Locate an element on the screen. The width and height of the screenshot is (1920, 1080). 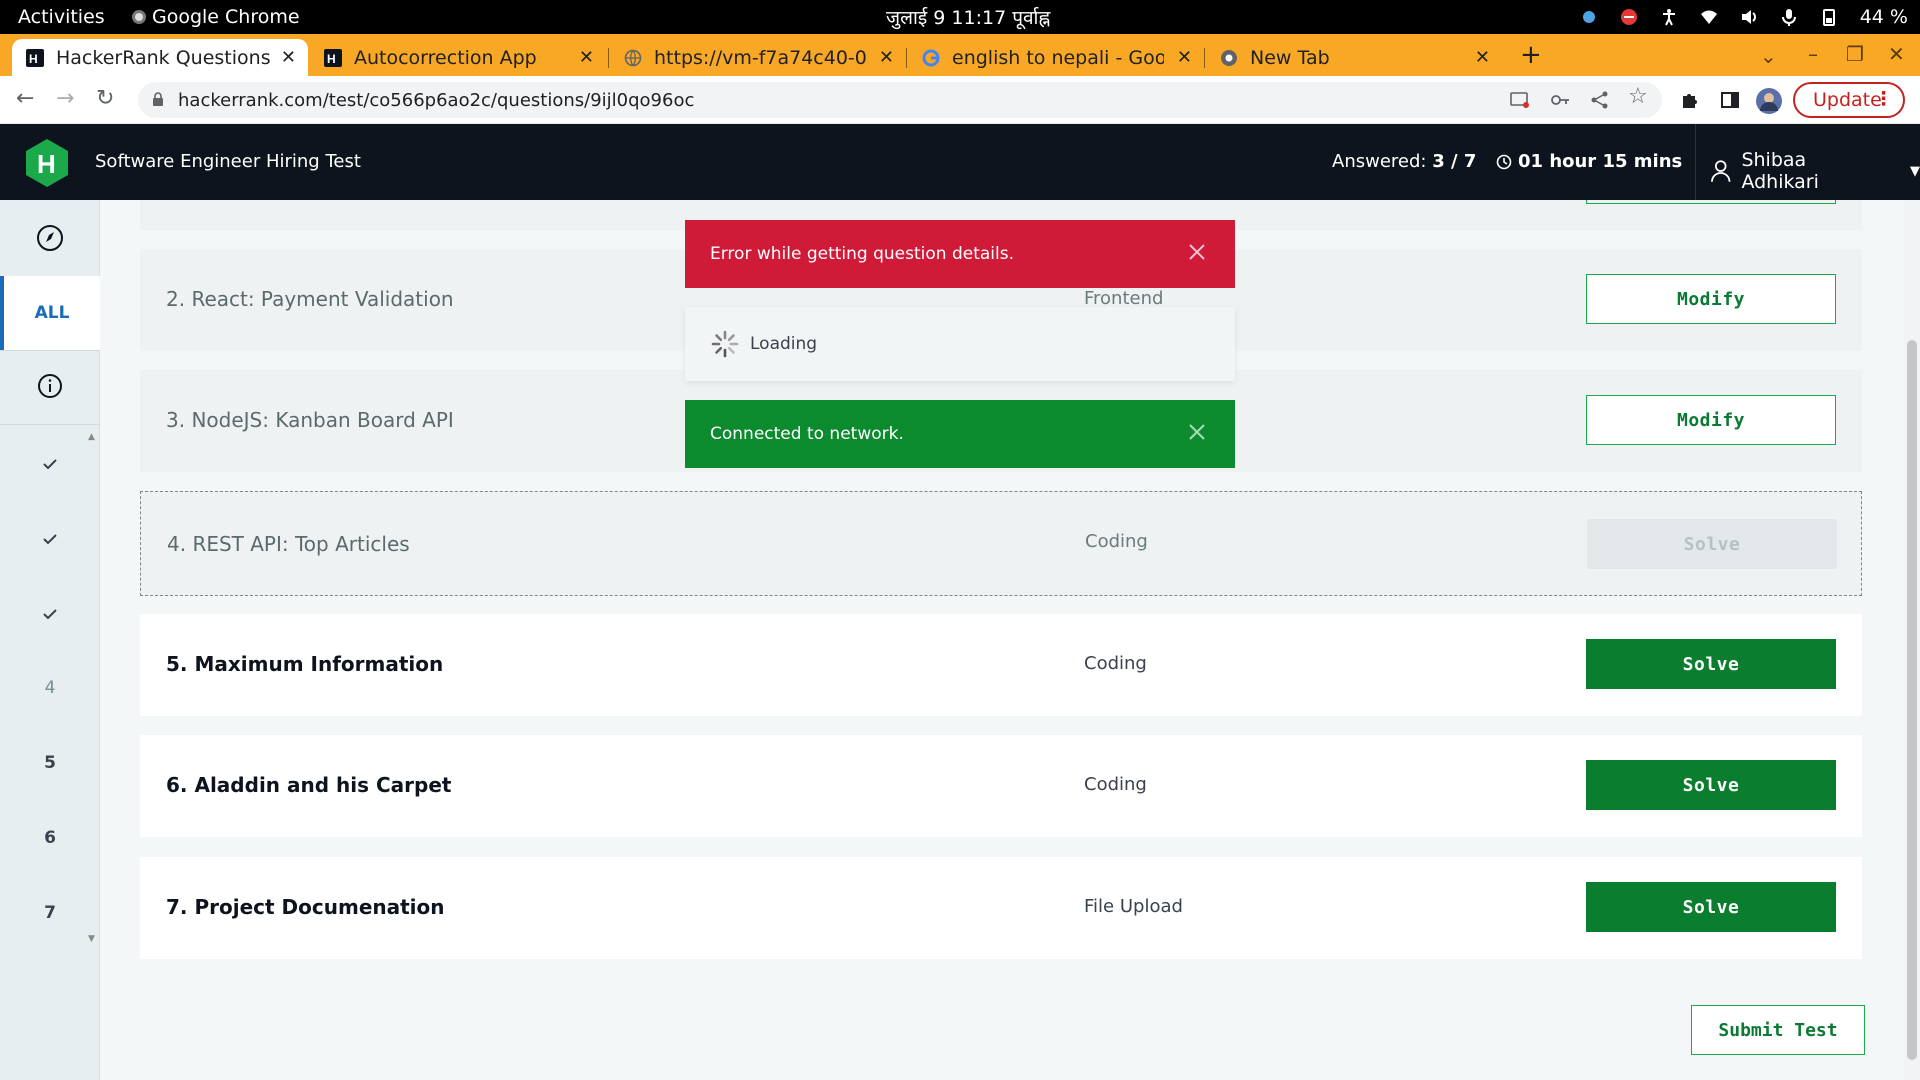
reload-icon: ↻ is located at coordinates (105, 98).